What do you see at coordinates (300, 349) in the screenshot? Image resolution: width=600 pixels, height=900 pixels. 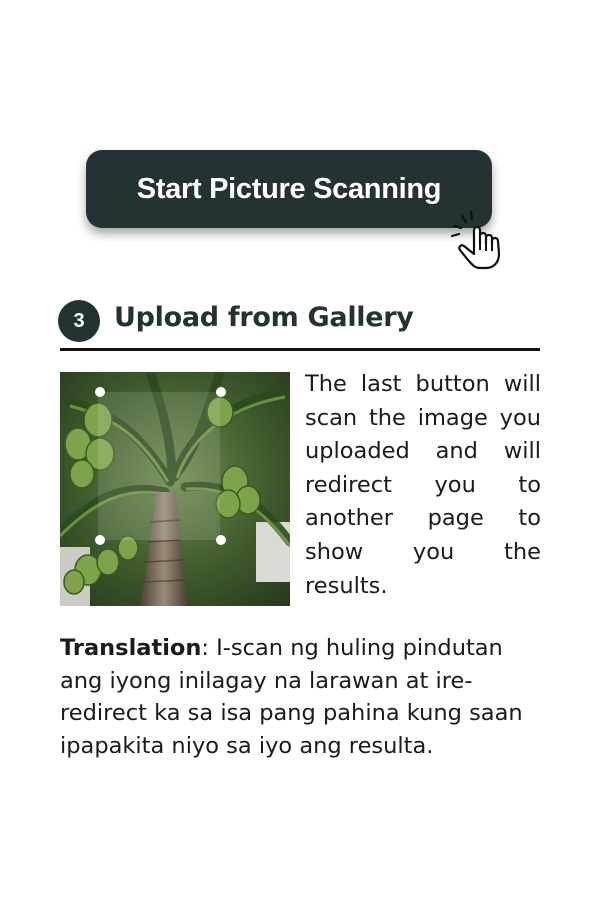 I see `section-divider` at bounding box center [300, 349].